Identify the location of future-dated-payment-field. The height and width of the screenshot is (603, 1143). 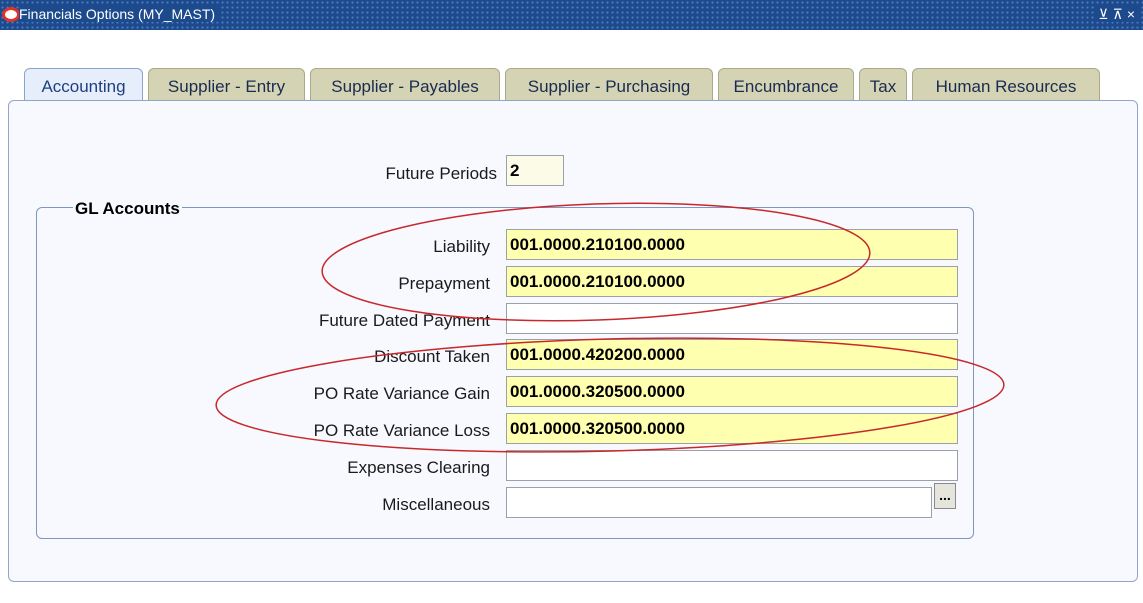
(732, 318).